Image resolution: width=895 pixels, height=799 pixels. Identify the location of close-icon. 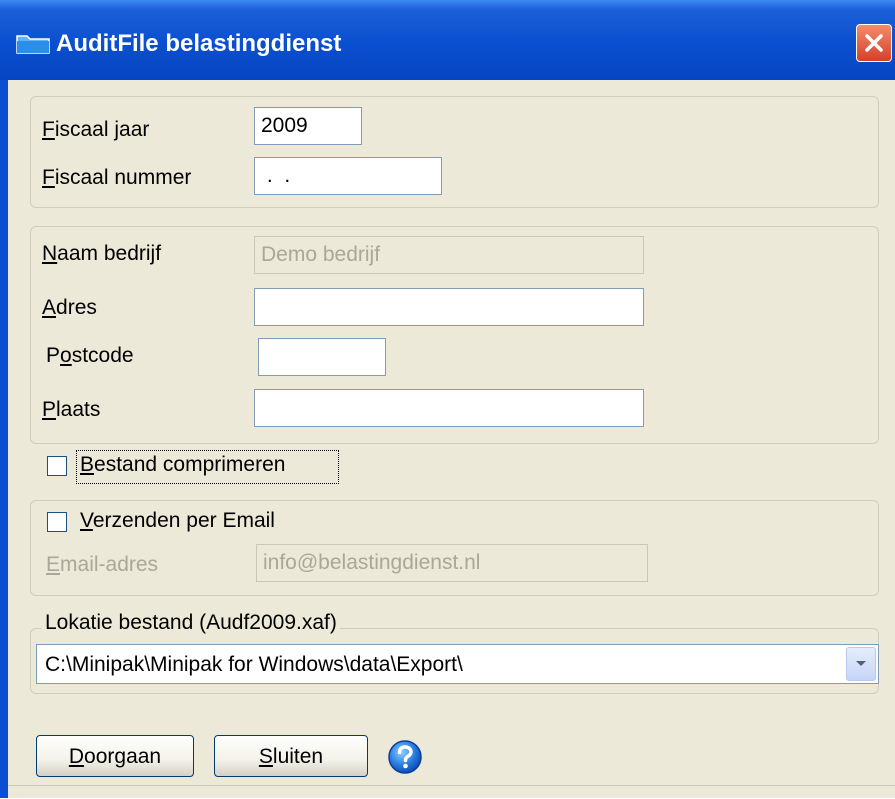
(874, 43).